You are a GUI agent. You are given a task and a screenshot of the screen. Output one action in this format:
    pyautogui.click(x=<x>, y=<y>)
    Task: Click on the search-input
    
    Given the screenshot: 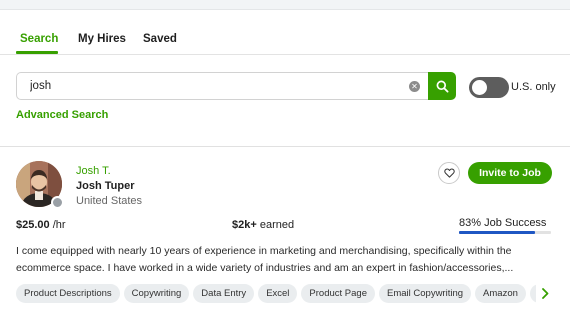 What is the action you would take?
    pyautogui.click(x=222, y=86)
    